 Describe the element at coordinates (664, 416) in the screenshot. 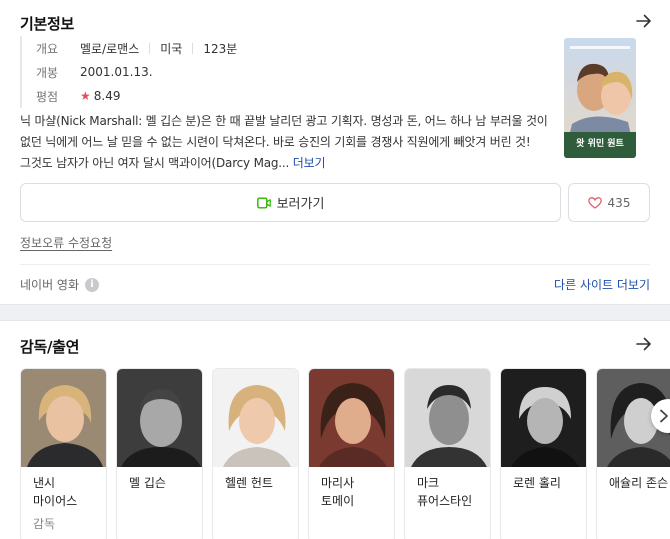

I see `chevron-right-icon` at that location.